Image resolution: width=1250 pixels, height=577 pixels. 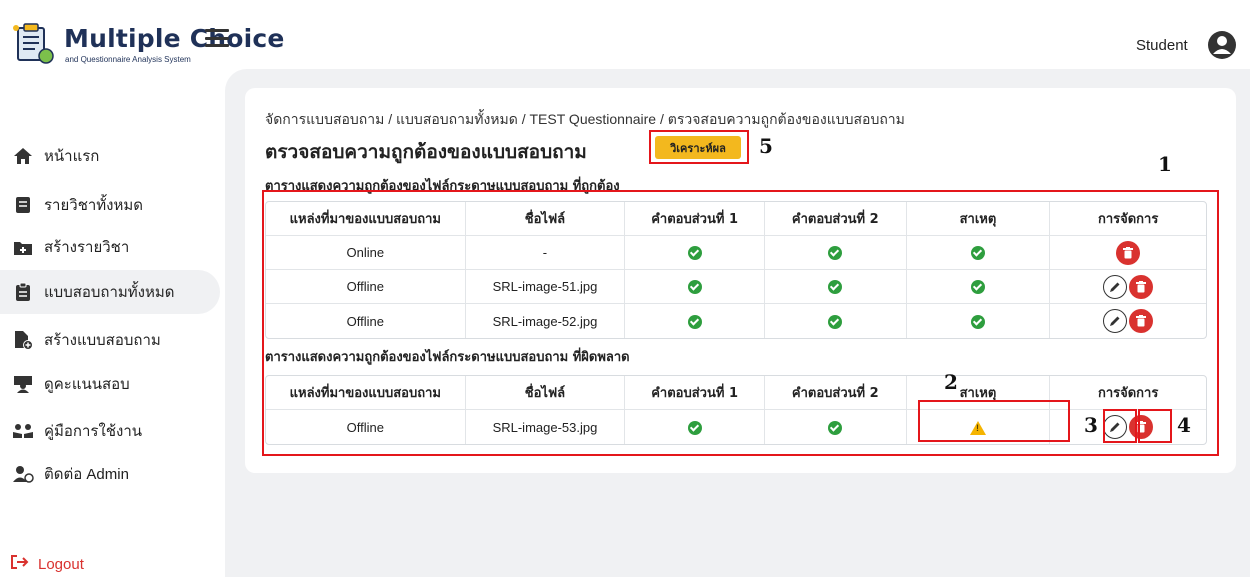 I want to click on sidebar-item-label: รายวิชาทั้งหมด, so click(x=94, y=205).